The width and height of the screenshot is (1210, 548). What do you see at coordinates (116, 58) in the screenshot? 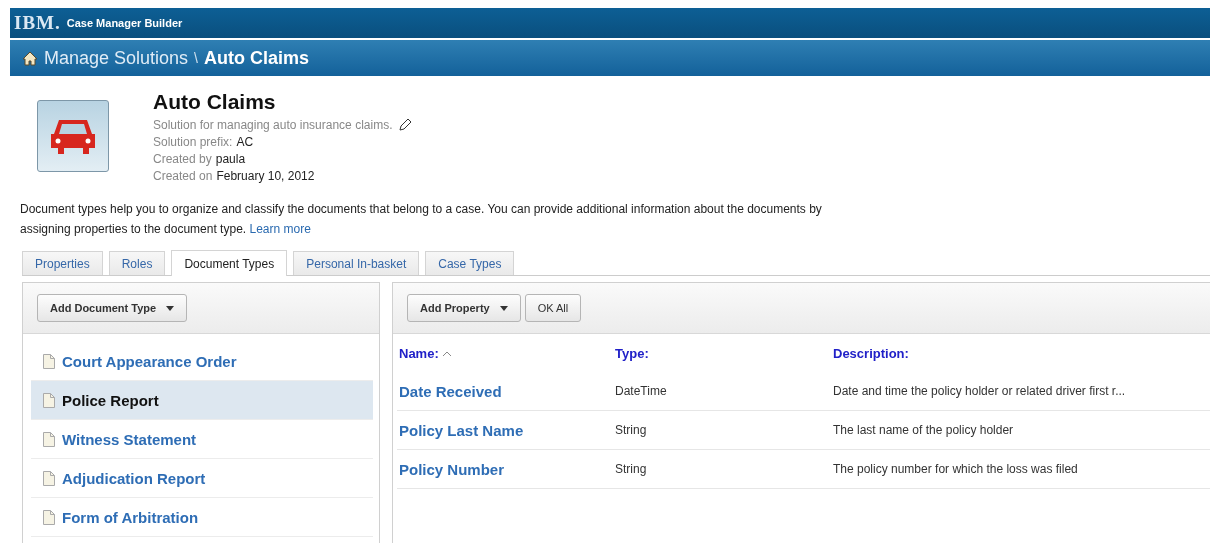
I see `breadcrumb-link: Manage Solutions` at bounding box center [116, 58].